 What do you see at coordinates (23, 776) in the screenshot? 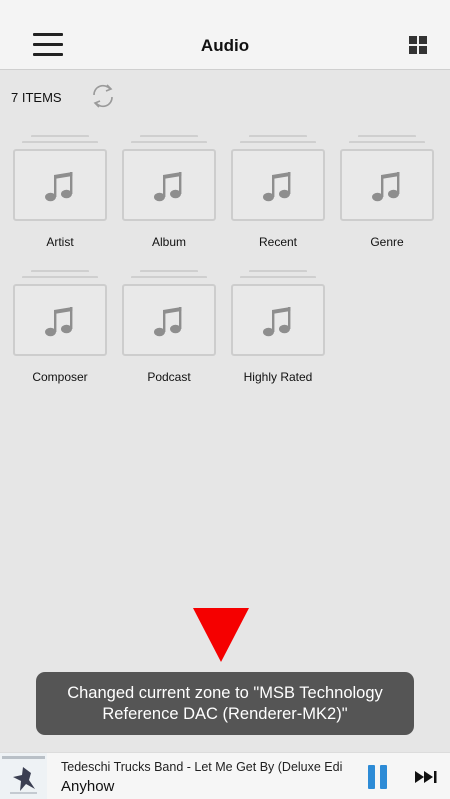
I see `album-art` at bounding box center [23, 776].